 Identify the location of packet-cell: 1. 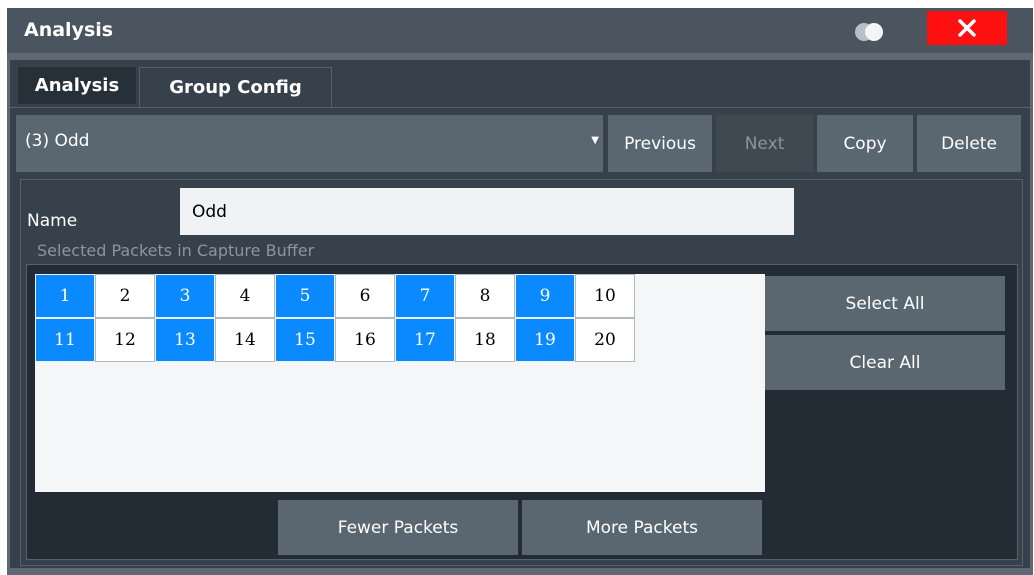
(65, 296).